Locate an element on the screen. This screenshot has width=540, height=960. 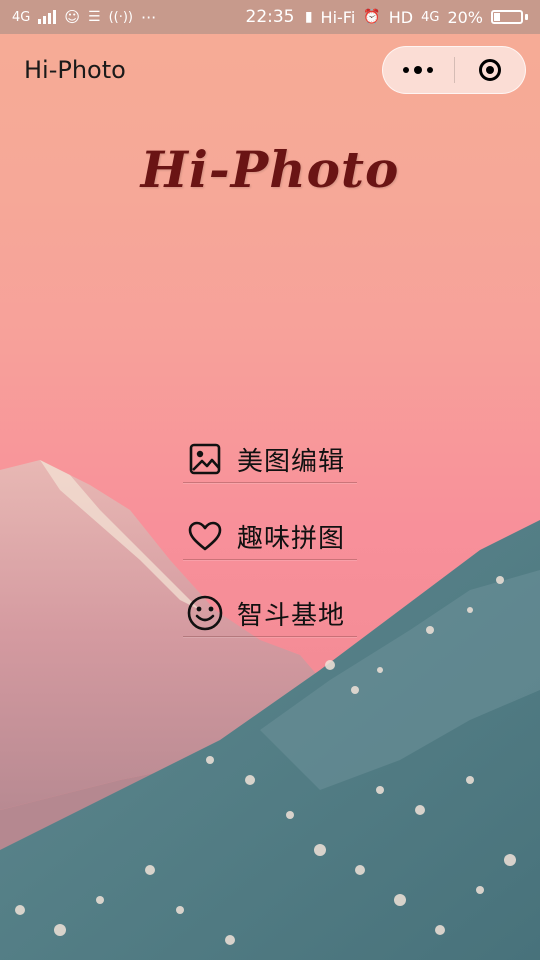
menu-item-photo-edit: 美图编辑 is located at coordinates (270, 459).